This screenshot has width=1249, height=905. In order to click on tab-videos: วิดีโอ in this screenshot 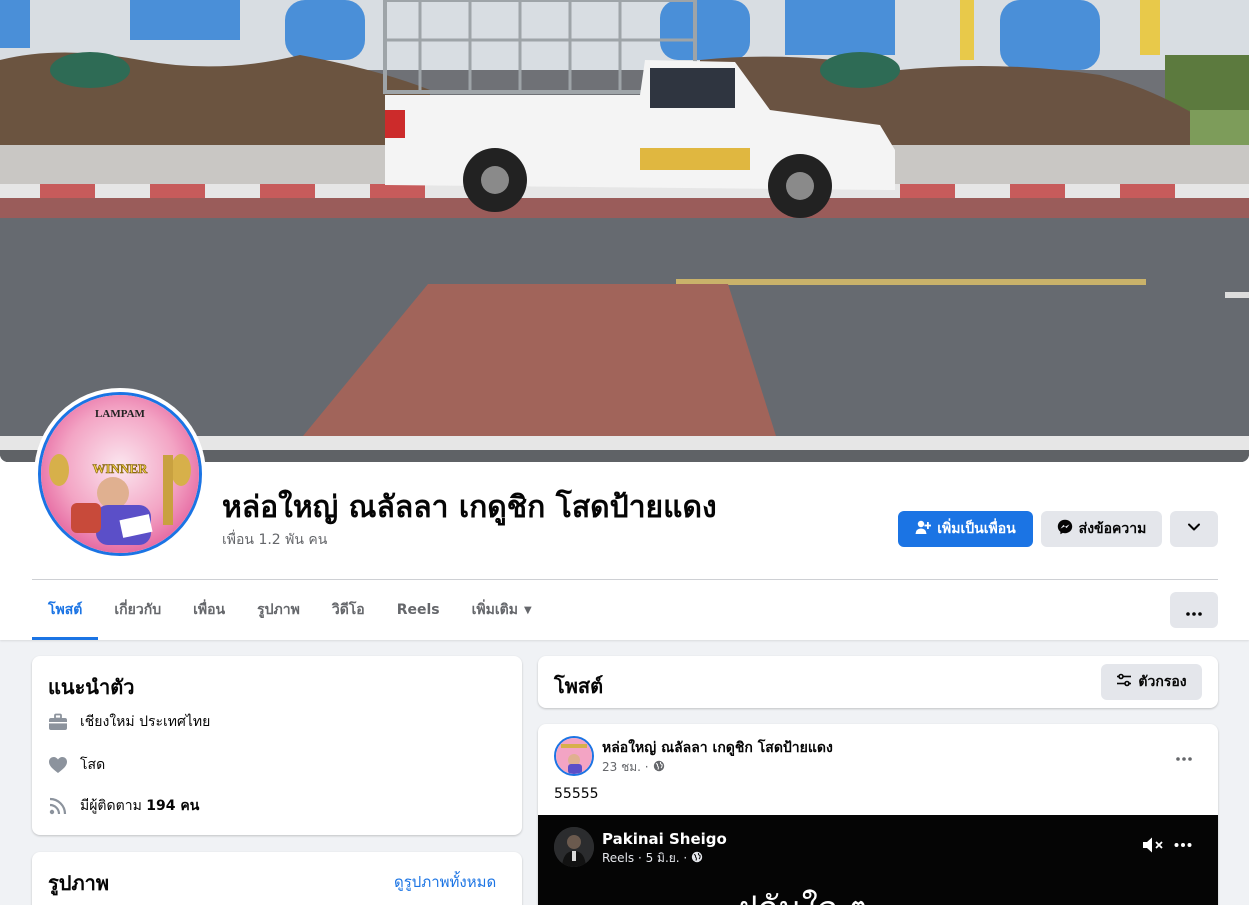, I will do `click(348, 610)`.